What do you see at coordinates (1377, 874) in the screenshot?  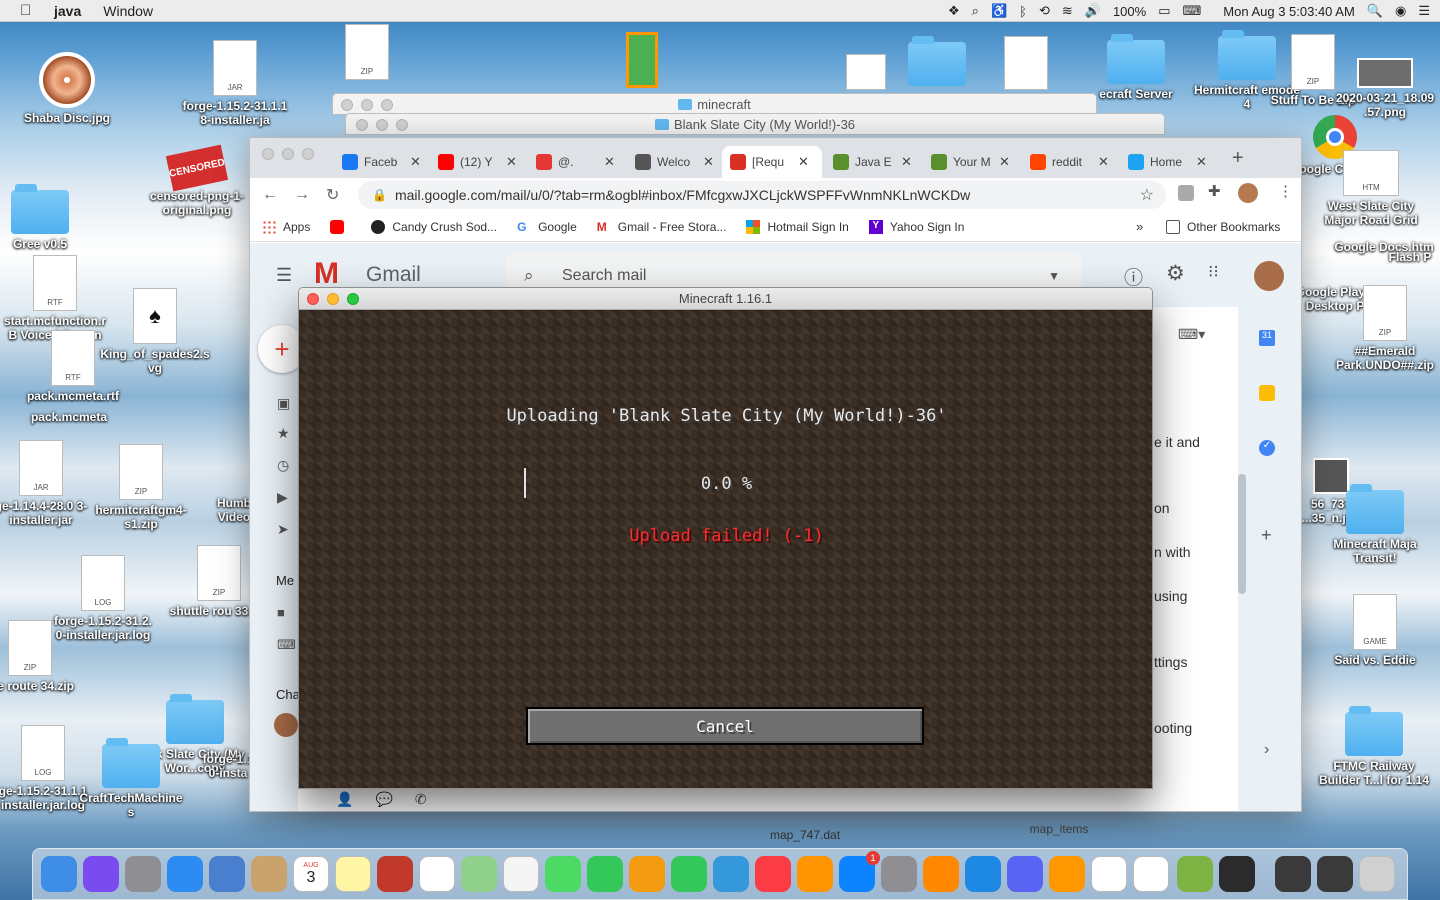 I see `dock-trash-icon` at bounding box center [1377, 874].